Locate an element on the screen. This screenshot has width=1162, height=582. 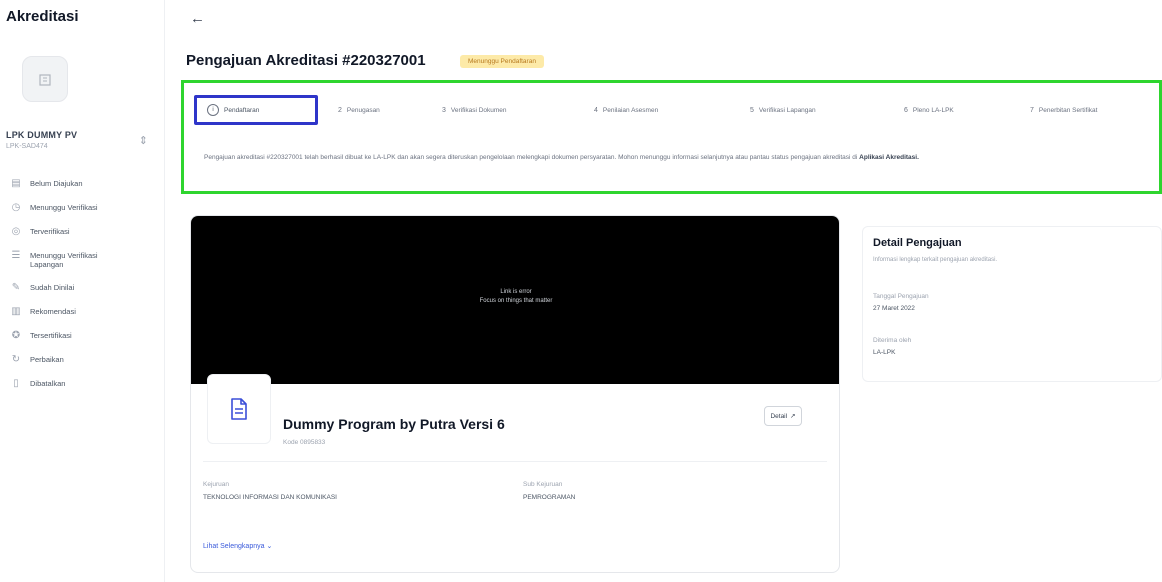
sidebar-item-label: Perbaikan is located at coordinates (47, 359).